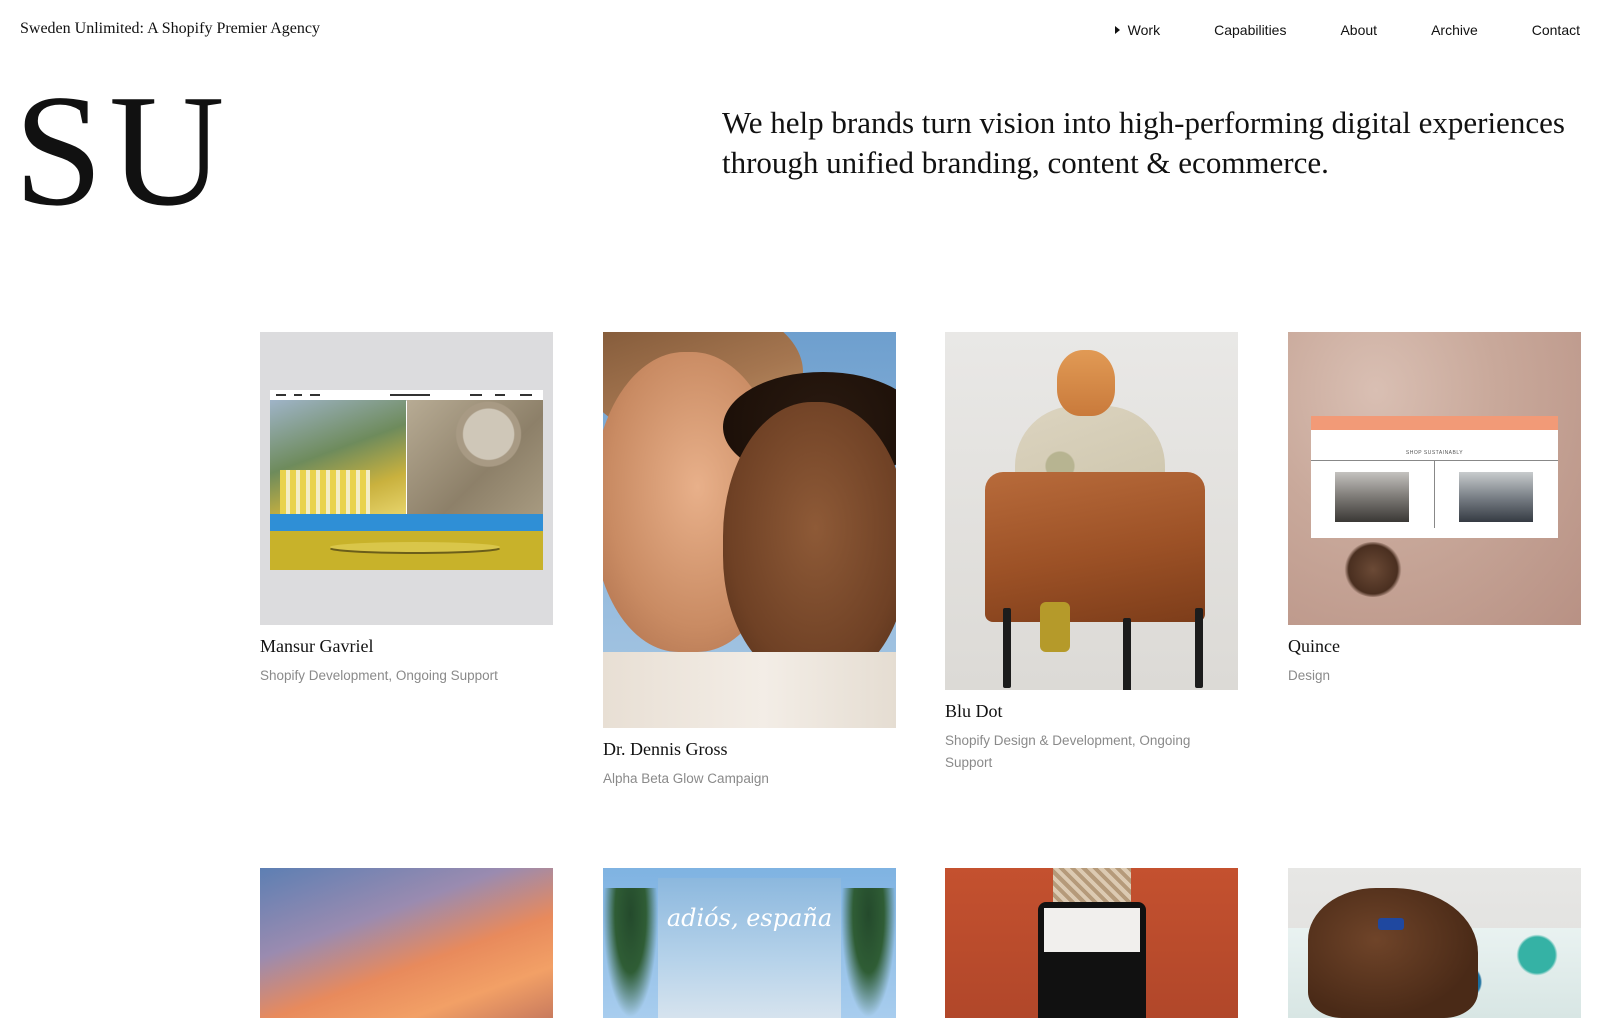 This screenshot has width=1600, height=1018. Describe the element at coordinates (1373, 569) in the screenshot. I see `dried-flower` at that location.